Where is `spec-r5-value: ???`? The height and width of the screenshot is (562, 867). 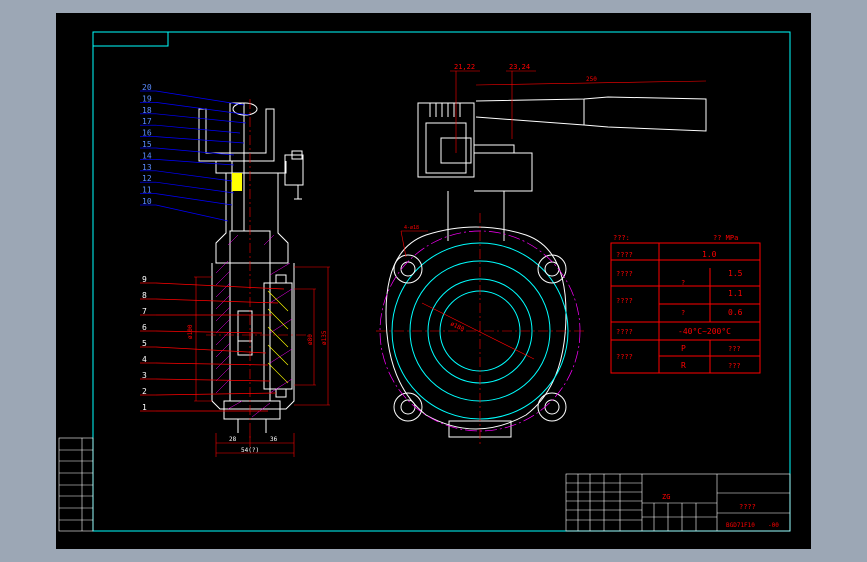 spec-r5-value: ??? is located at coordinates (734, 349).